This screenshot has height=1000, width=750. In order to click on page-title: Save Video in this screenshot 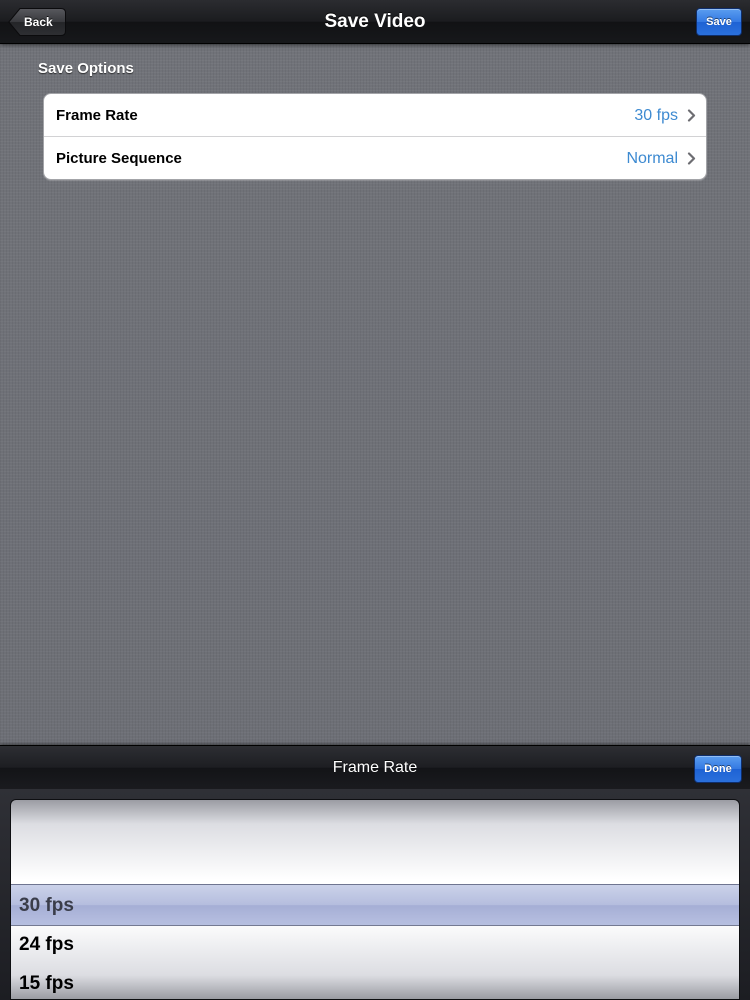, I will do `click(375, 21)`.